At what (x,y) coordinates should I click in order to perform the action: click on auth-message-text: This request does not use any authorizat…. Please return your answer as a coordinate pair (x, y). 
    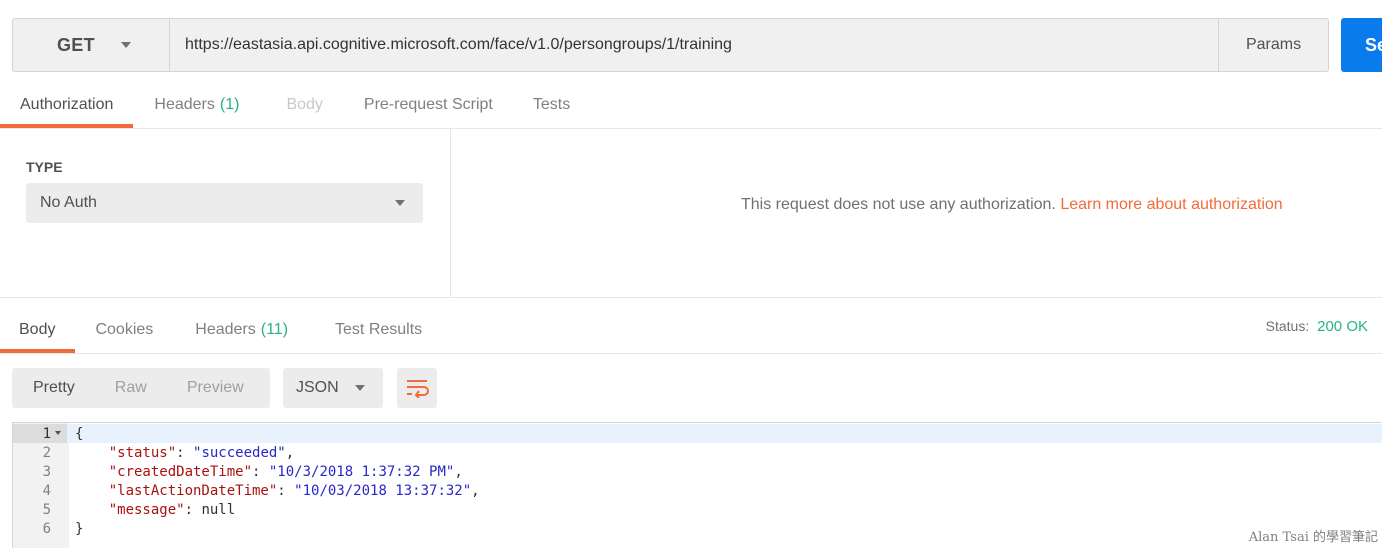
    Looking at the image, I should click on (898, 204).